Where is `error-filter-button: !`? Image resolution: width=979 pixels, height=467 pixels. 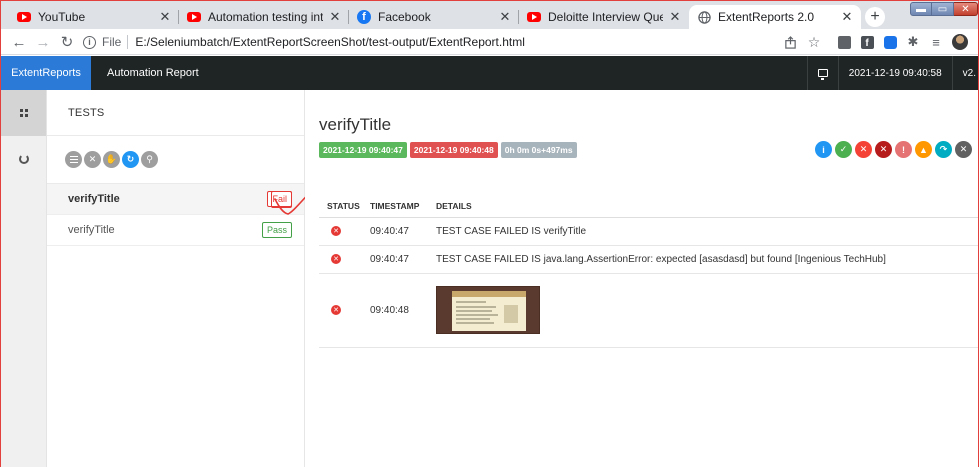
error-filter-button: ! is located at coordinates (903, 149).